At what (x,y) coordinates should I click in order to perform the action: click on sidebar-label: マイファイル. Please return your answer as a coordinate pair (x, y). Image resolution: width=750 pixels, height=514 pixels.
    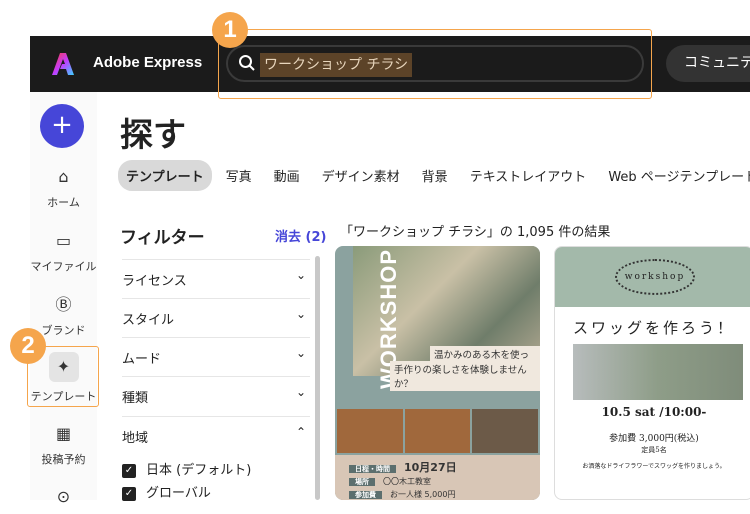
    Looking at the image, I should click on (63, 266).